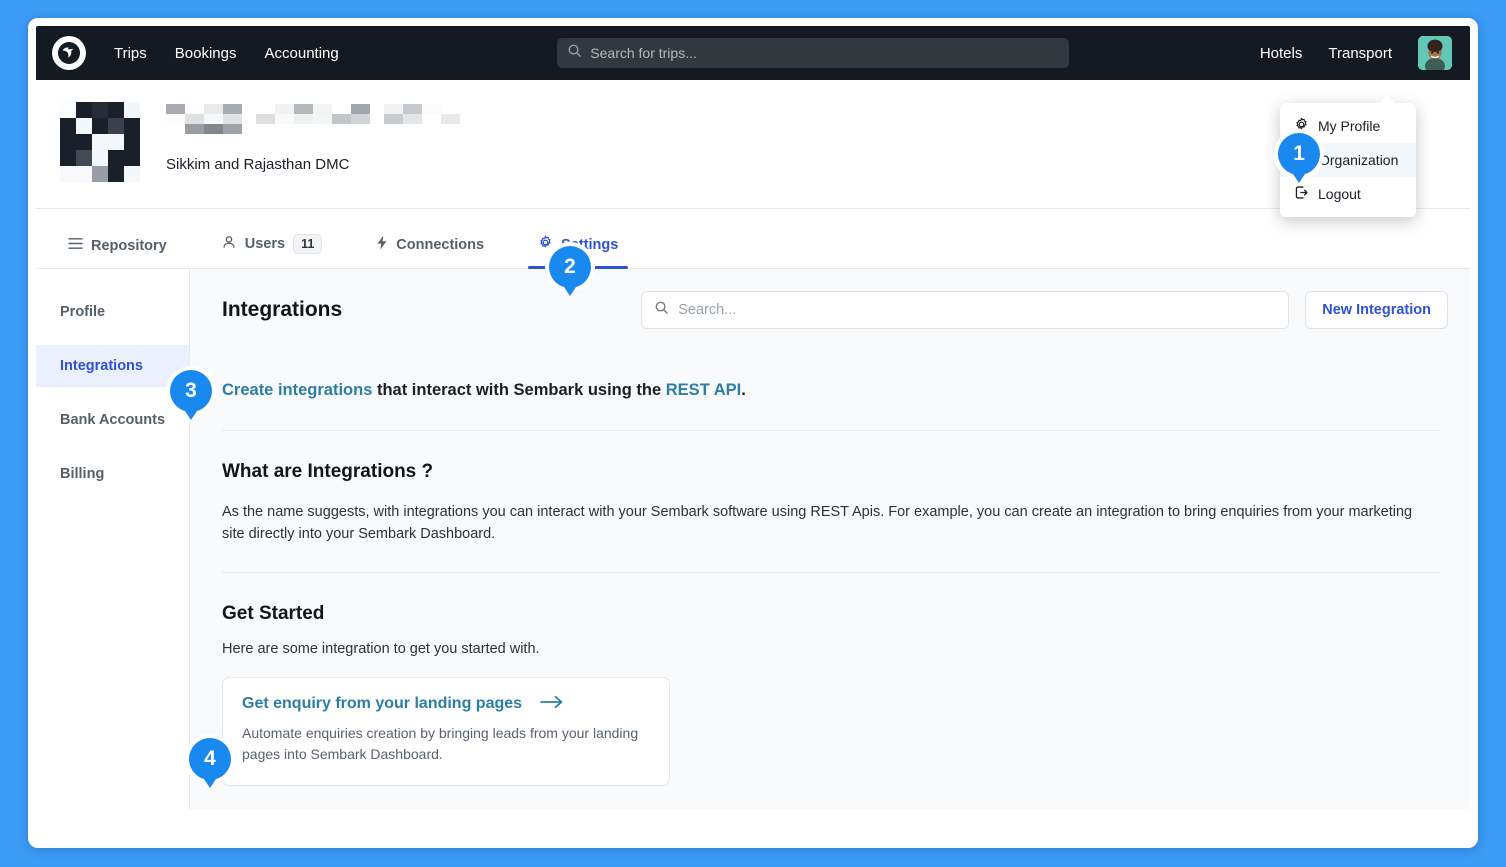  I want to click on bolt-icon, so click(382, 244).